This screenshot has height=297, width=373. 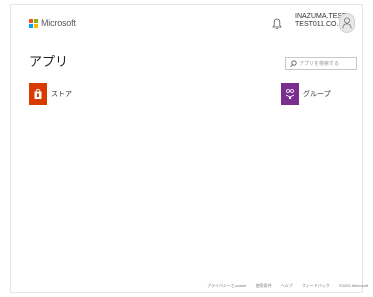 I want to click on footer-link-privacy: プライバシーとcookie, so click(x=226, y=285).